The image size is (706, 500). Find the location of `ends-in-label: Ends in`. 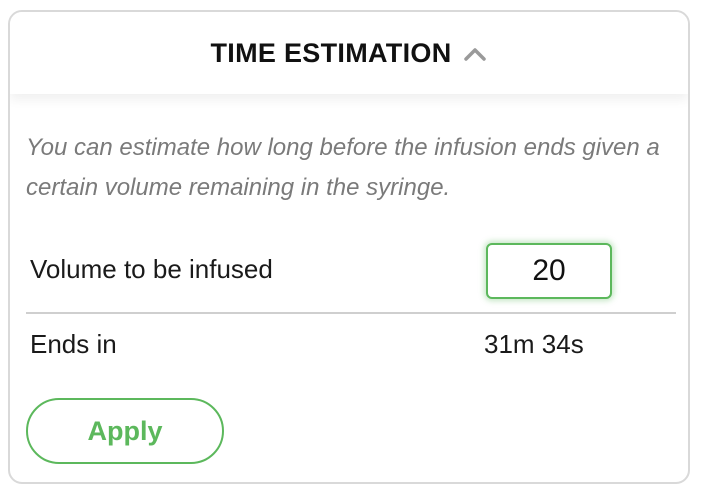

ends-in-label: Ends in is located at coordinates (73, 344).